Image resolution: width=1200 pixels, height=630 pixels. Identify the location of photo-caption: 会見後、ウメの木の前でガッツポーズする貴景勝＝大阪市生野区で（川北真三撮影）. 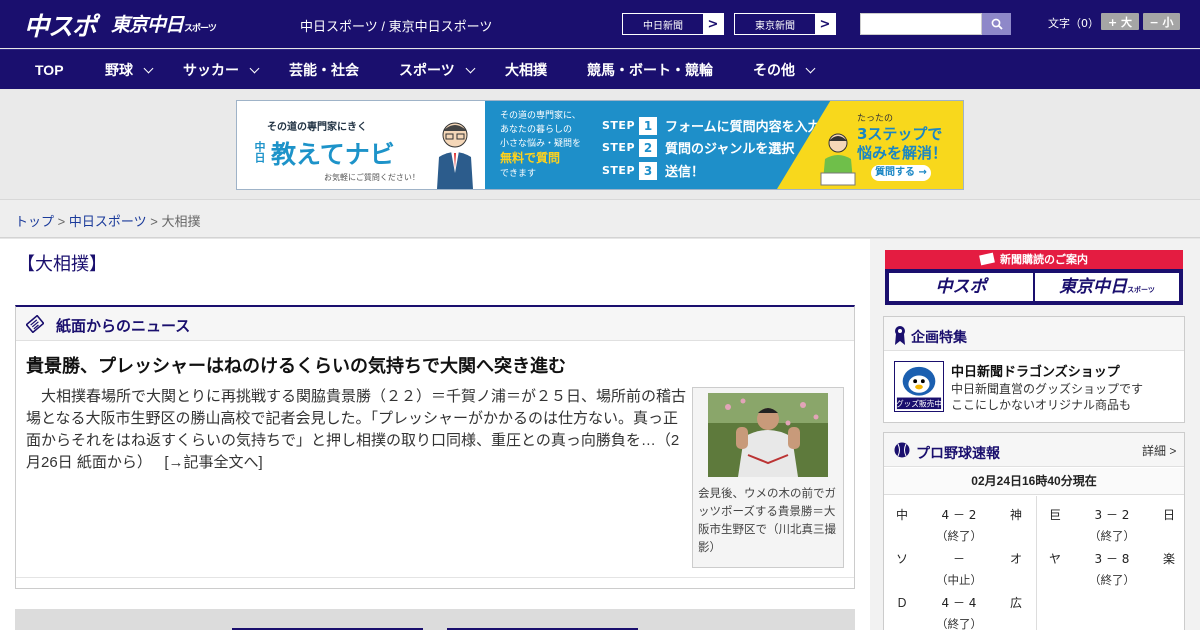
(767, 520).